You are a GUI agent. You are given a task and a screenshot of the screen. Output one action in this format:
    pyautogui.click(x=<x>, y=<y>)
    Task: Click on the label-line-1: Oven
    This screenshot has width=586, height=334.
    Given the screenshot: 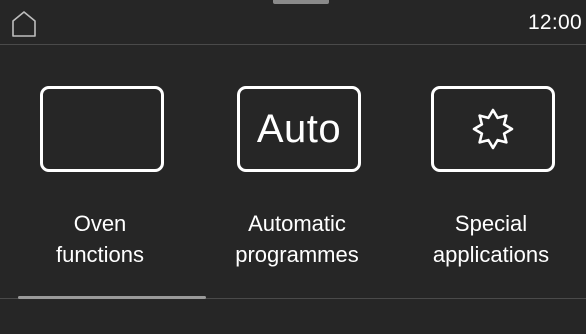 What is the action you would take?
    pyautogui.click(x=100, y=223)
    